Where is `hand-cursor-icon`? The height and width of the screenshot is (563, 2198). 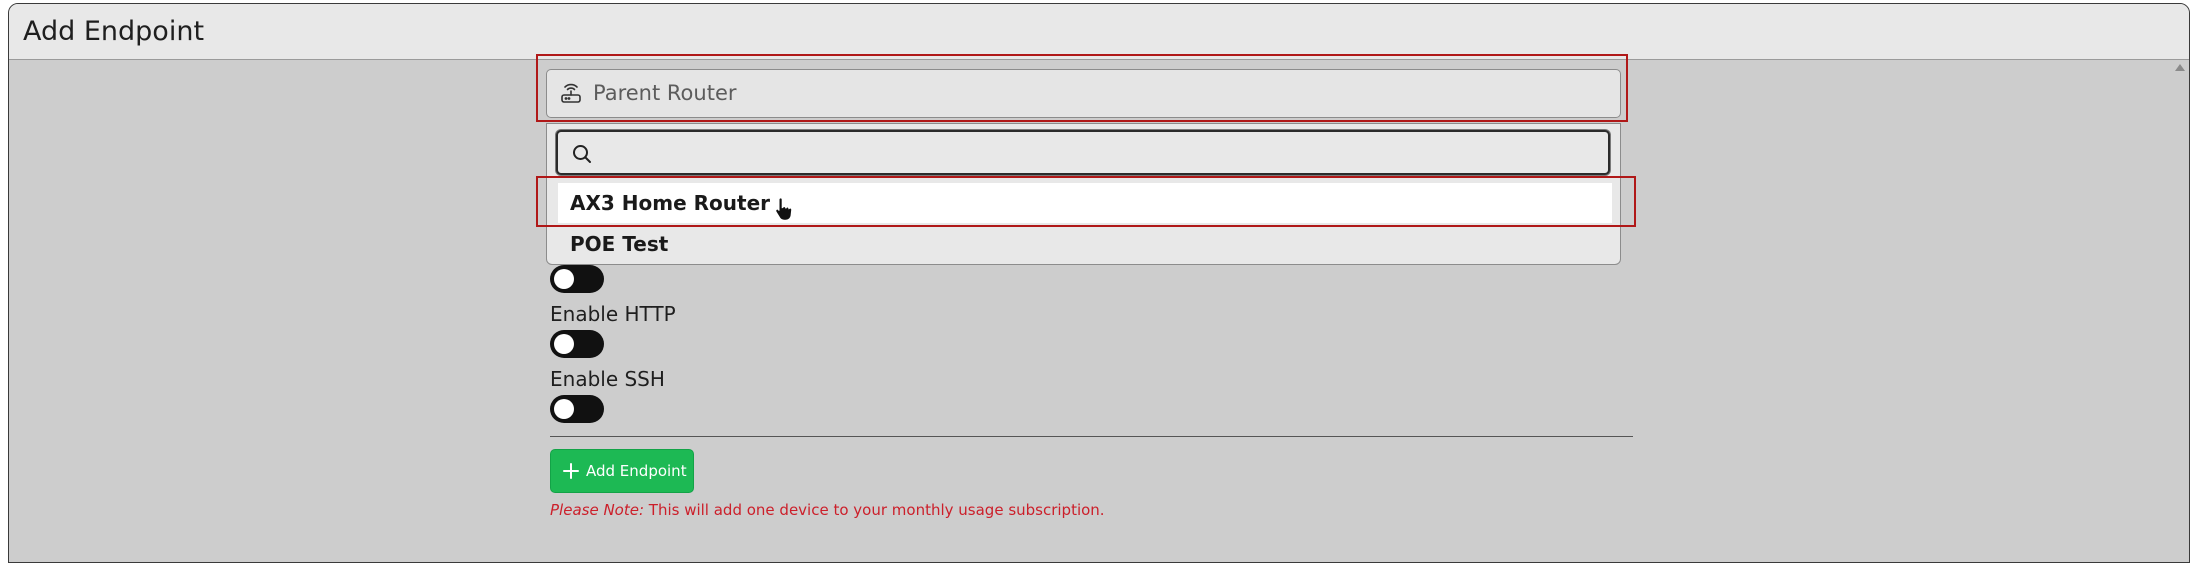
hand-cursor-icon is located at coordinates (784, 209).